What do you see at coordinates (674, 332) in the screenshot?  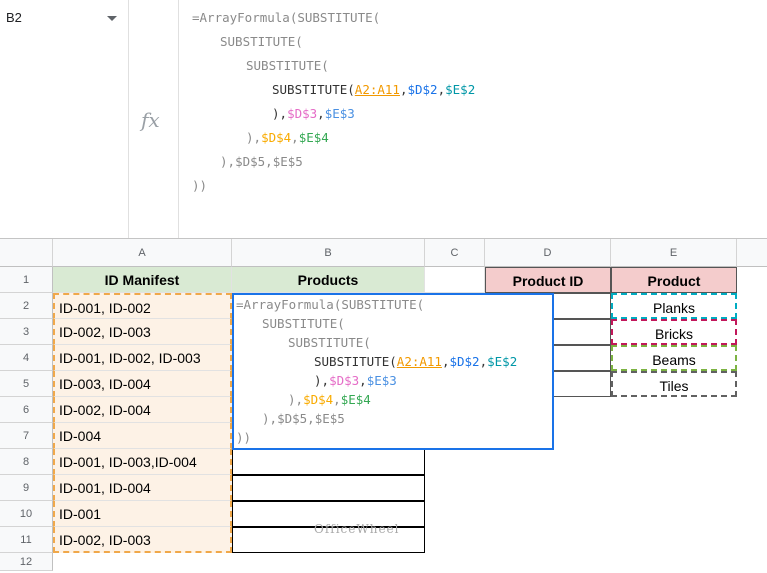 I see `product-cell: Bricks` at bounding box center [674, 332].